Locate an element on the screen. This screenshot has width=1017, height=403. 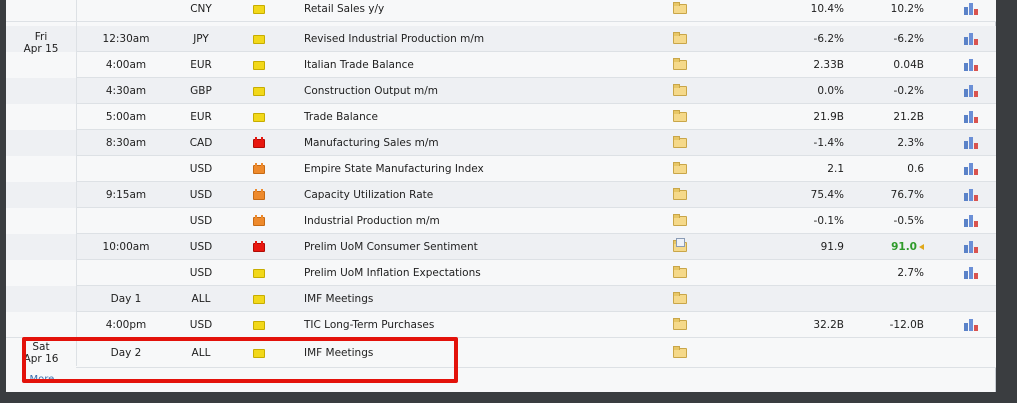
table-row: Day 1 ALL IMF Meetings is located at coordinates (501, 299).